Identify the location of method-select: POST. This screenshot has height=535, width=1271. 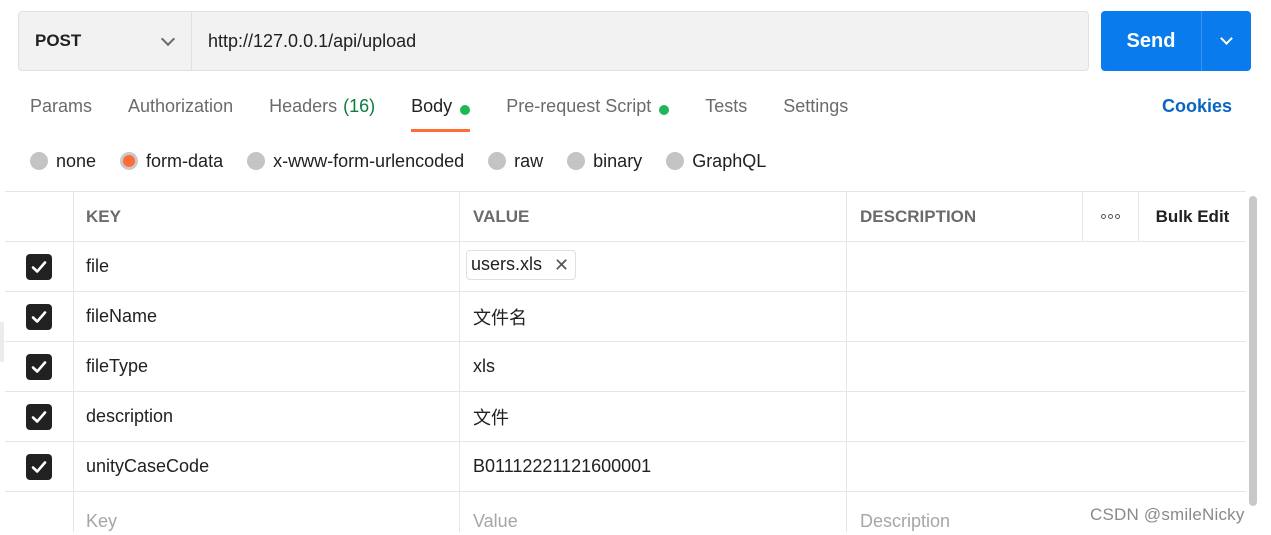
(105, 41).